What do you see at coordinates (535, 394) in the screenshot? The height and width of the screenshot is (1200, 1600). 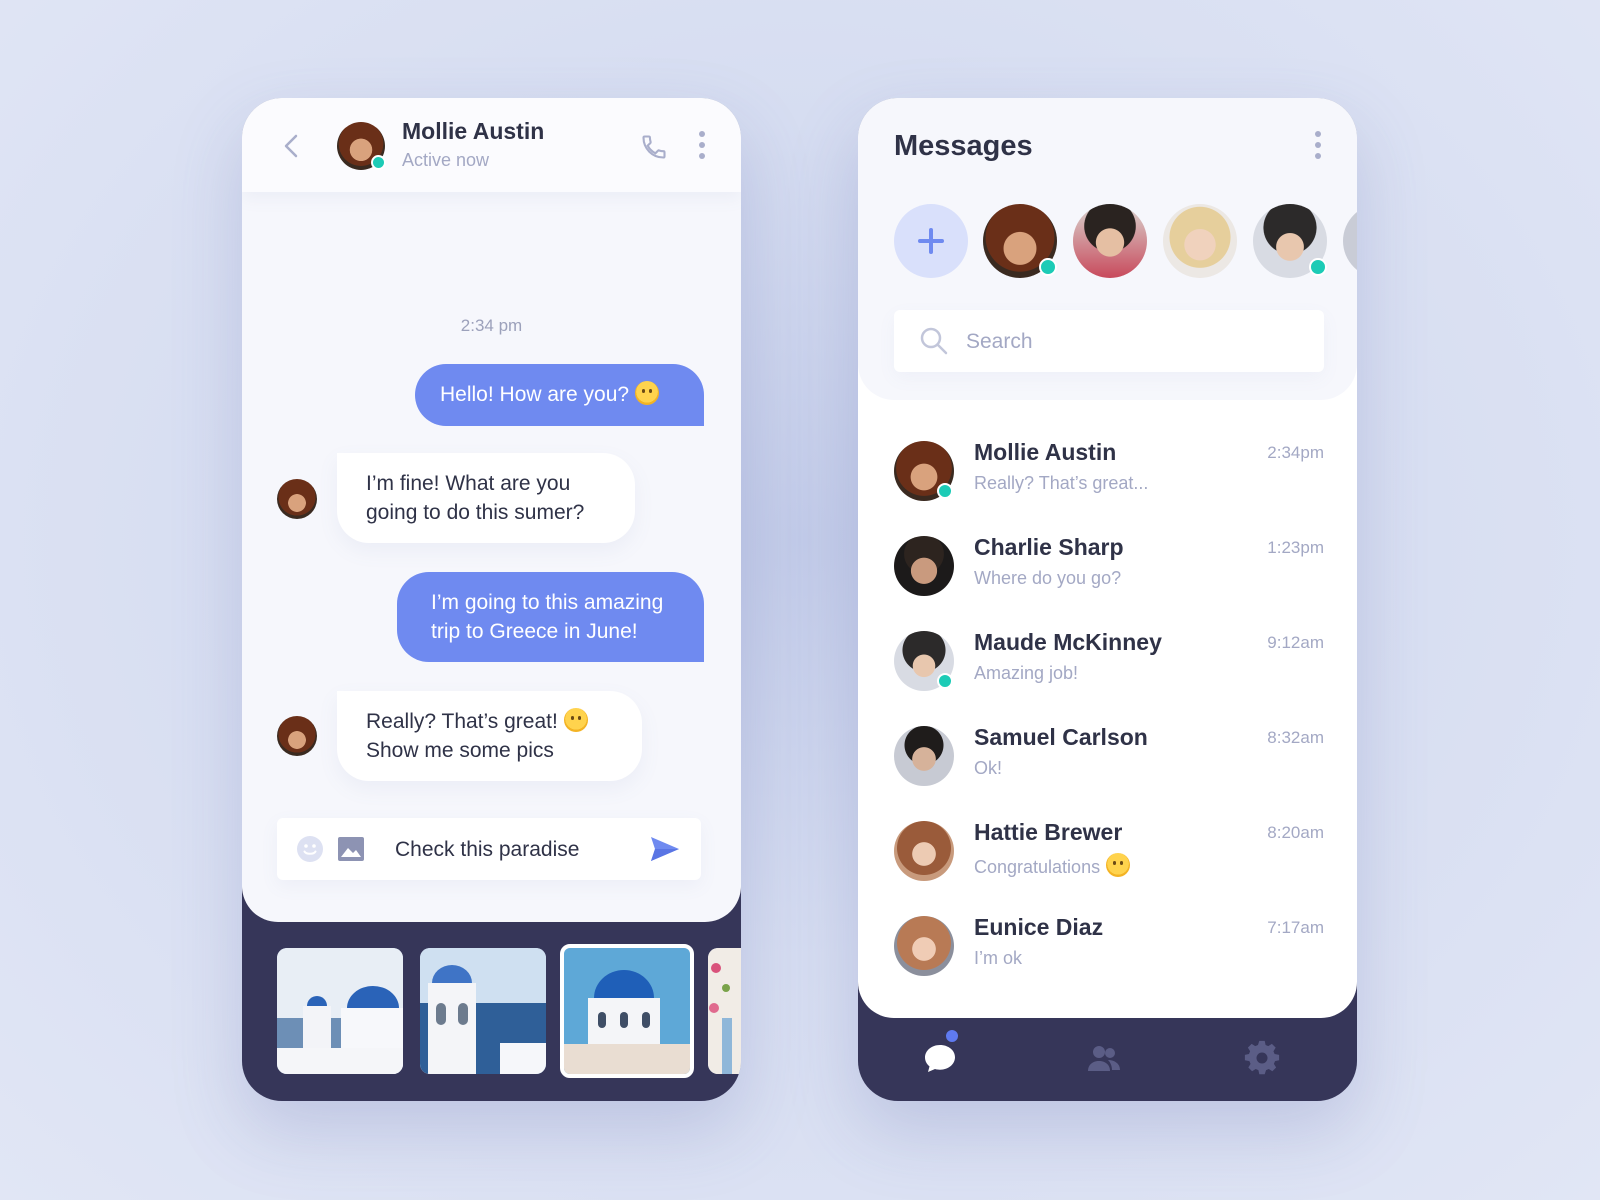 I see `message-text: Hello! How are you?` at bounding box center [535, 394].